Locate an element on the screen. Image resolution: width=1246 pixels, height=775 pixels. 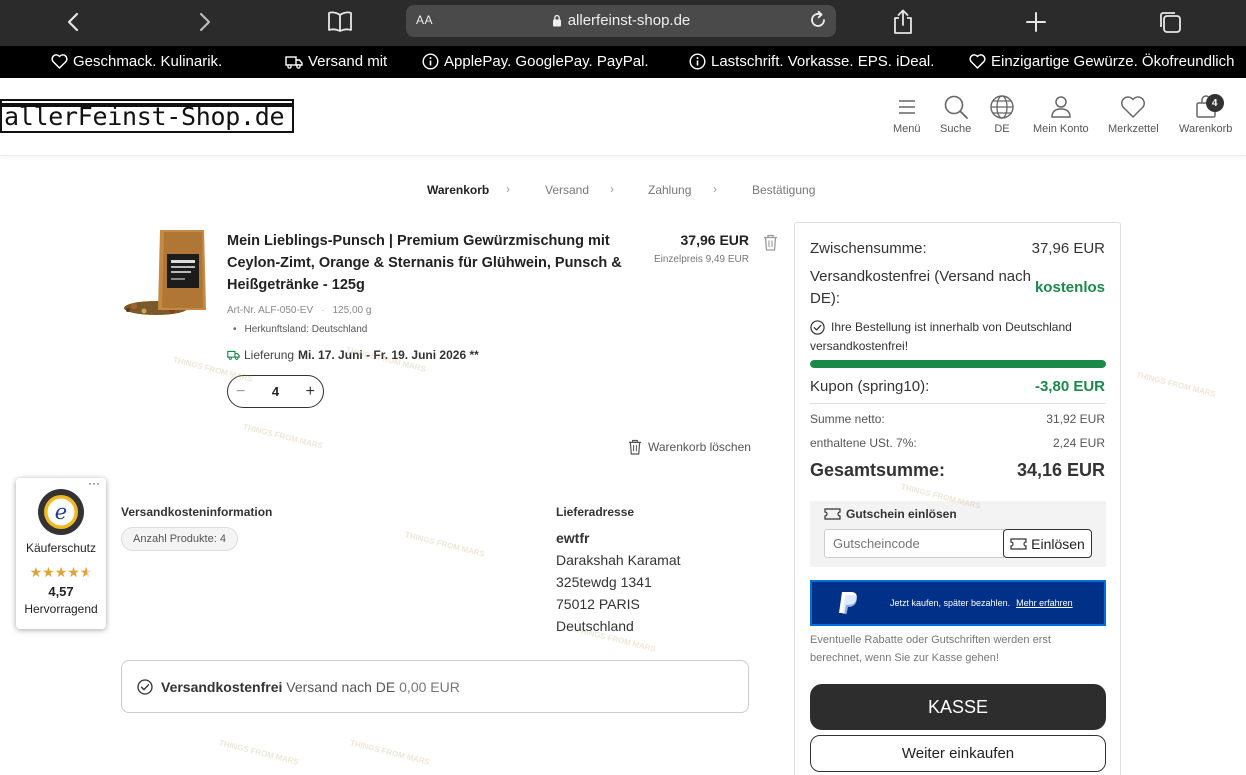
rating-score: 4,57 is located at coordinates (61, 591).